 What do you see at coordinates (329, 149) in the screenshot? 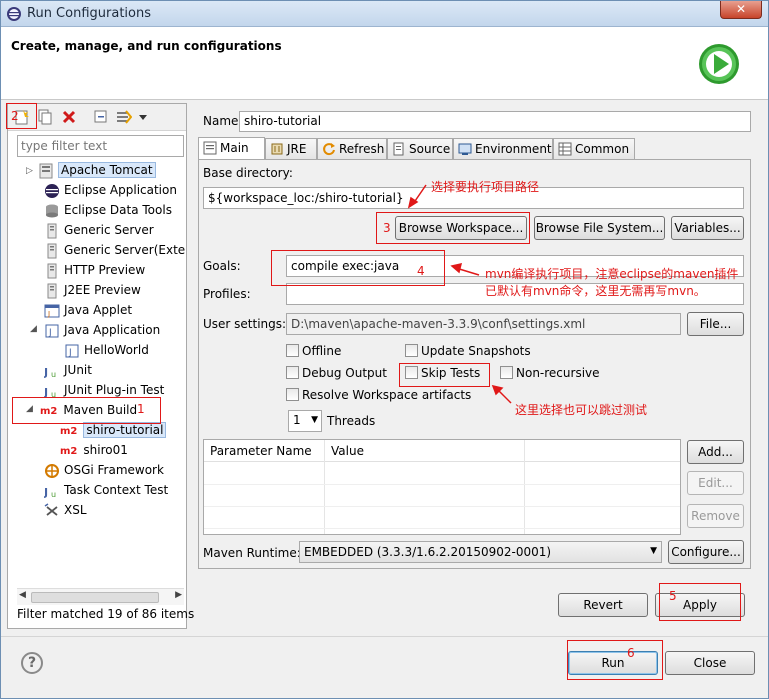
I see `refresh-tab-icon` at bounding box center [329, 149].